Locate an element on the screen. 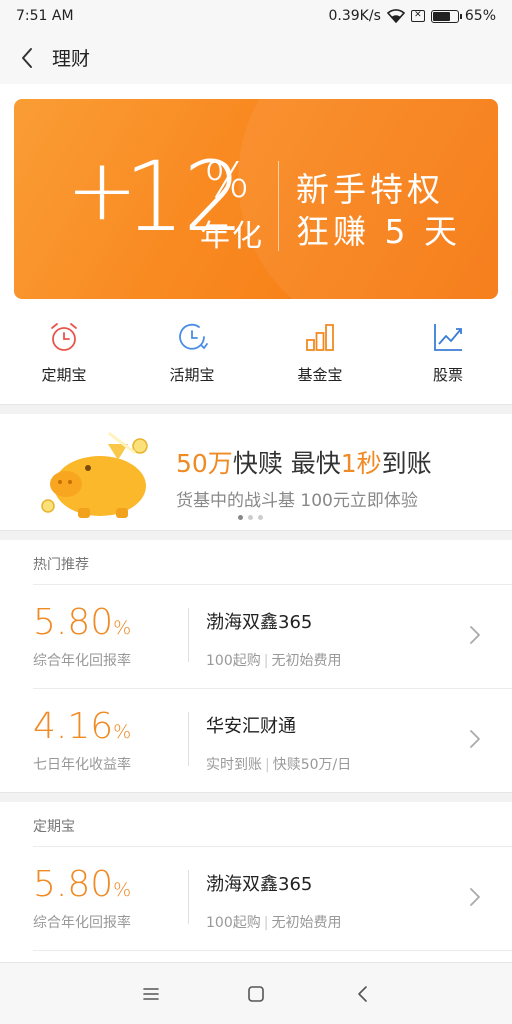  promo-title-end: 到账 is located at coordinates (406, 463).